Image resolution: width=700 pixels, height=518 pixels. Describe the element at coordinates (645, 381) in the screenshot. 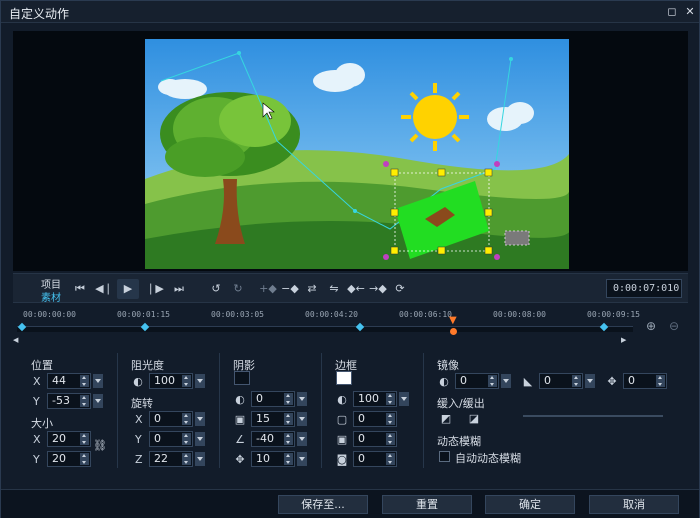

I see `mirror-offset-field: 0` at that location.